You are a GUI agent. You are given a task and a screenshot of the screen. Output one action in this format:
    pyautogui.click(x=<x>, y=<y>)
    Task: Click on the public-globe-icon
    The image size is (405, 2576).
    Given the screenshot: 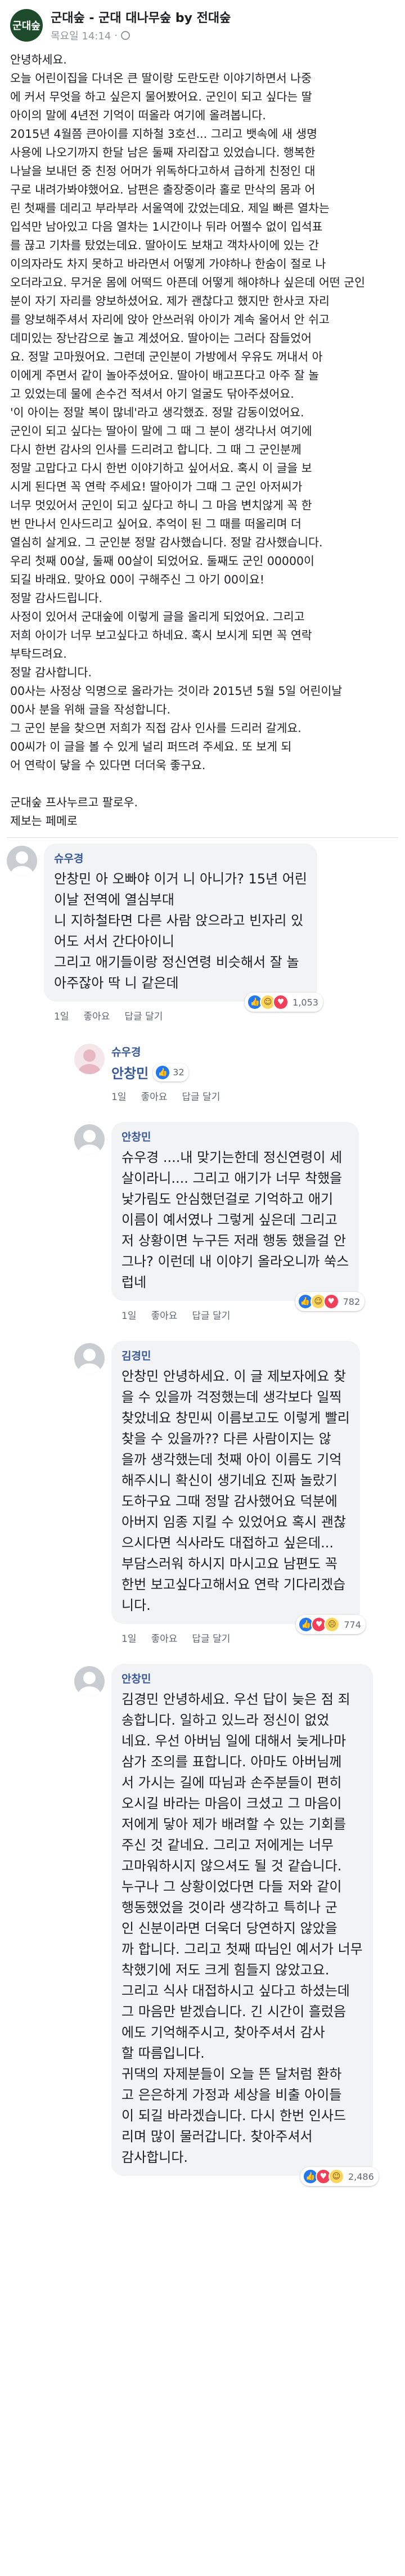 What is the action you would take?
    pyautogui.click(x=125, y=35)
    